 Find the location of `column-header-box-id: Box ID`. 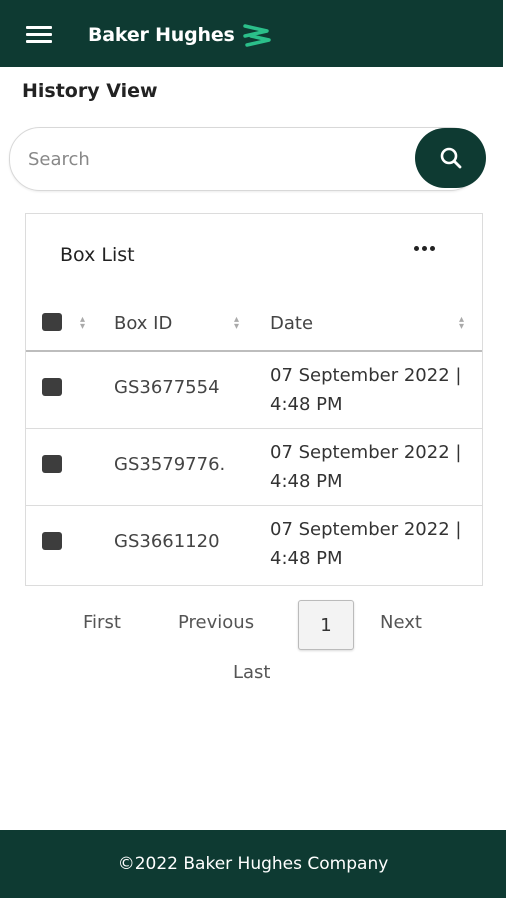

column-header-box-id: Box ID is located at coordinates (143, 323).